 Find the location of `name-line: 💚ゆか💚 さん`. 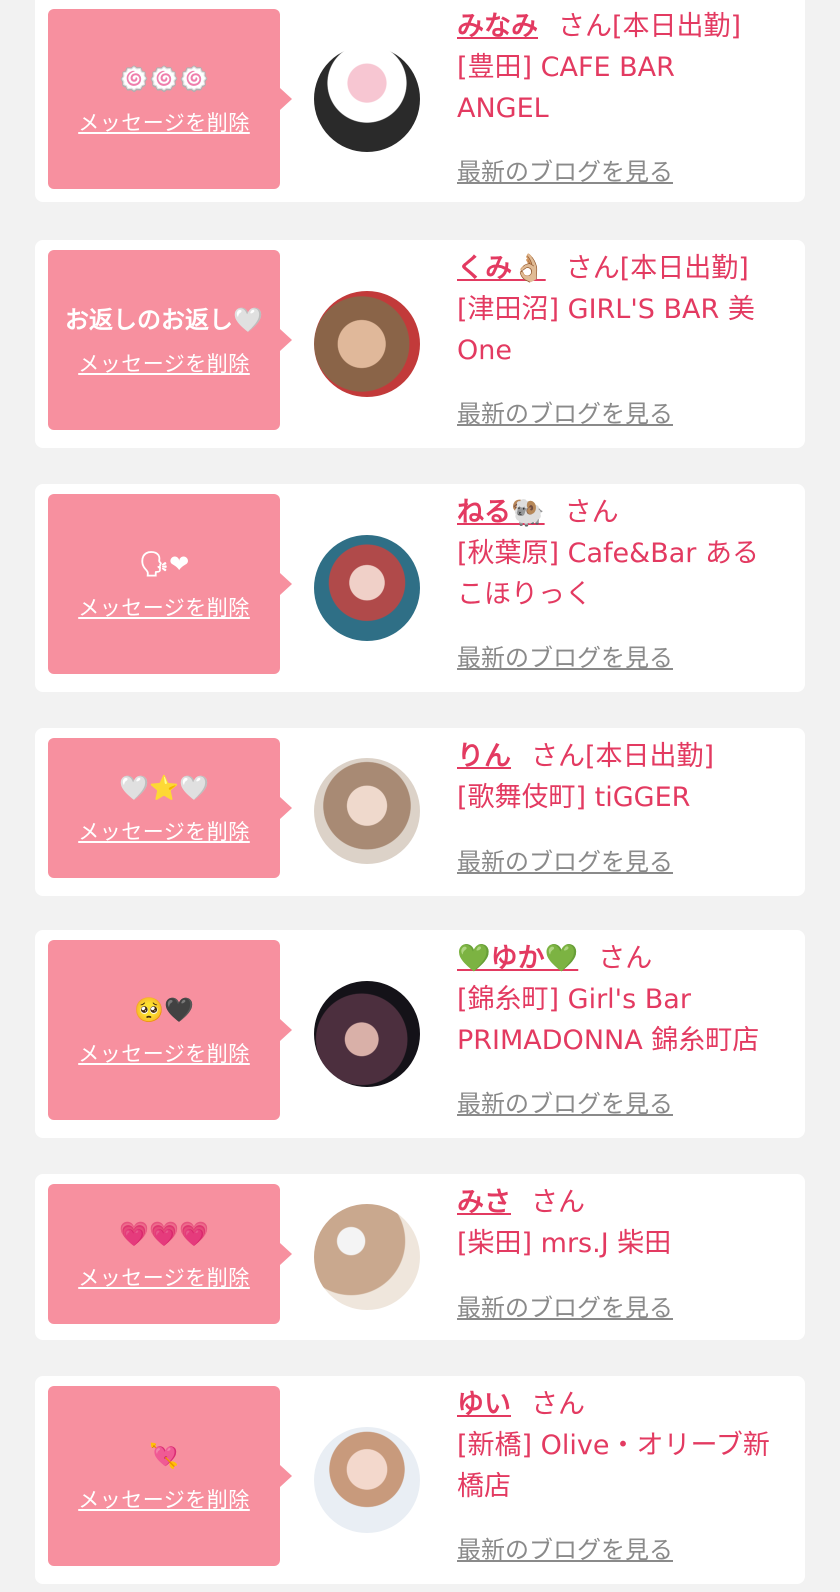

name-line: 💚ゆか💚 さん is located at coordinates (621, 958).